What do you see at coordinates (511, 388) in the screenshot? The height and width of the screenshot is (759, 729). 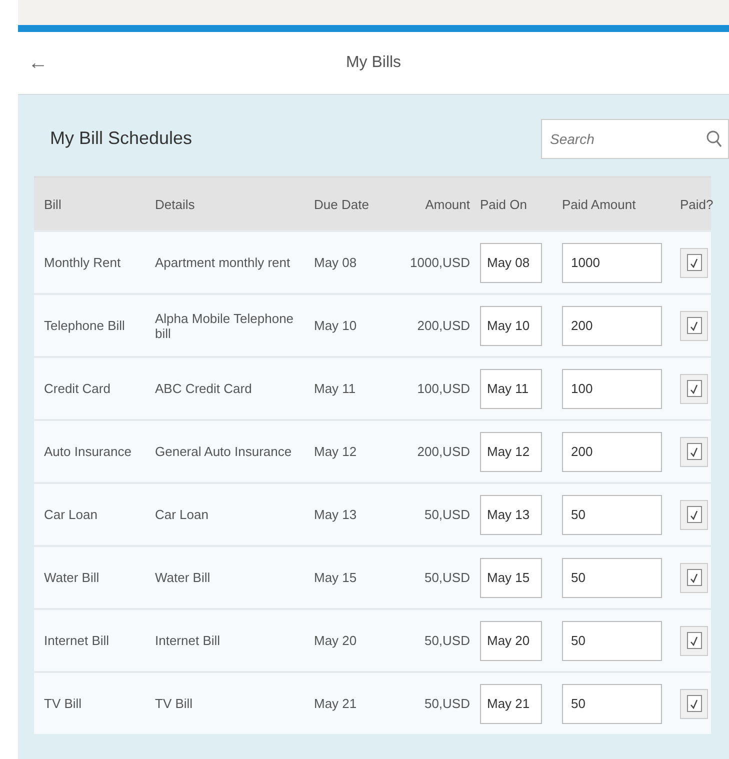 I see `date-field: May 11` at bounding box center [511, 388].